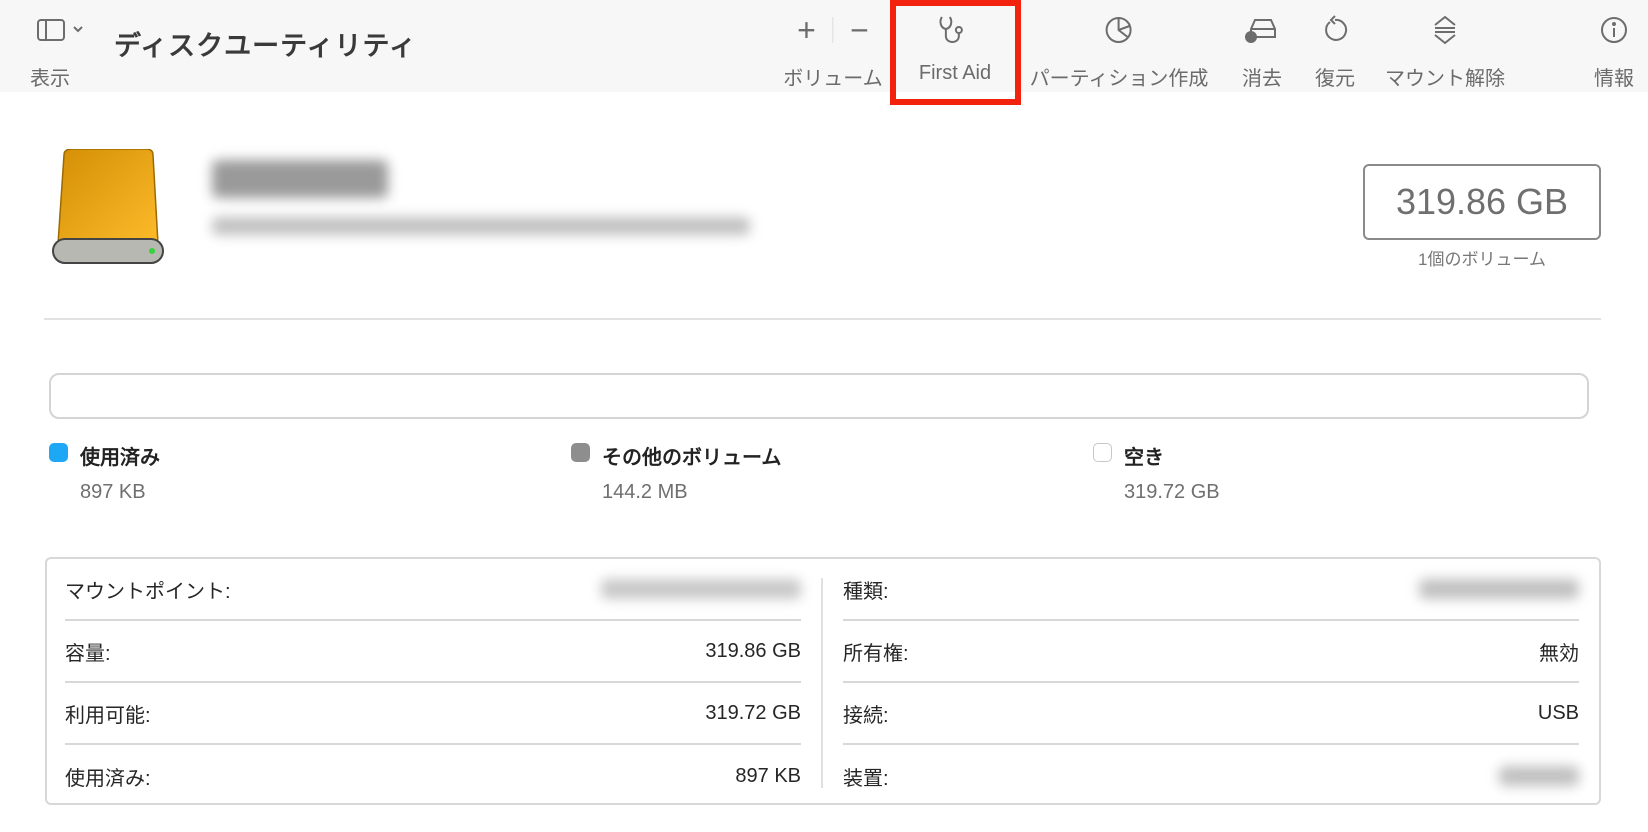 This screenshot has height=832, width=1648. Describe the element at coordinates (866, 778) in the screenshot. I see `detail-label: 装置:` at that location.